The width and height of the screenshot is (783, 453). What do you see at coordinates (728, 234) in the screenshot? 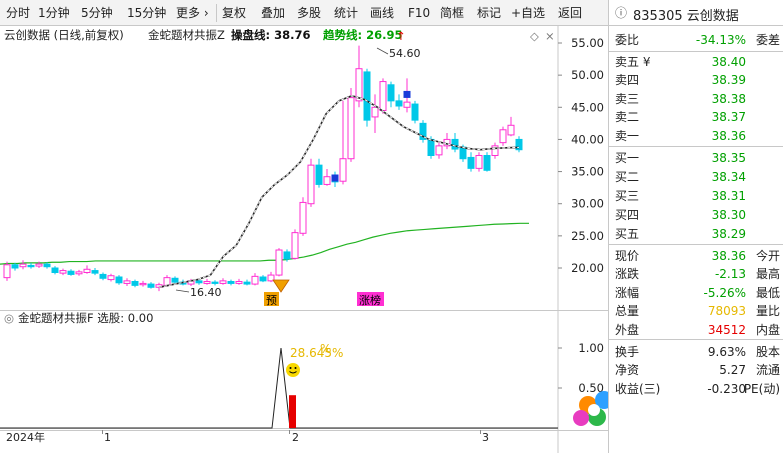
I see `bid-price: 38.29` at bounding box center [728, 234].